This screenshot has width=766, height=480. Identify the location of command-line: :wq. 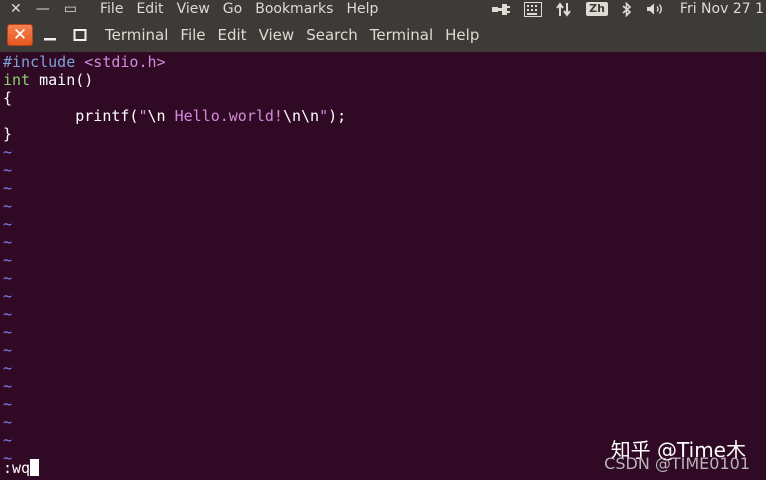
(21, 468).